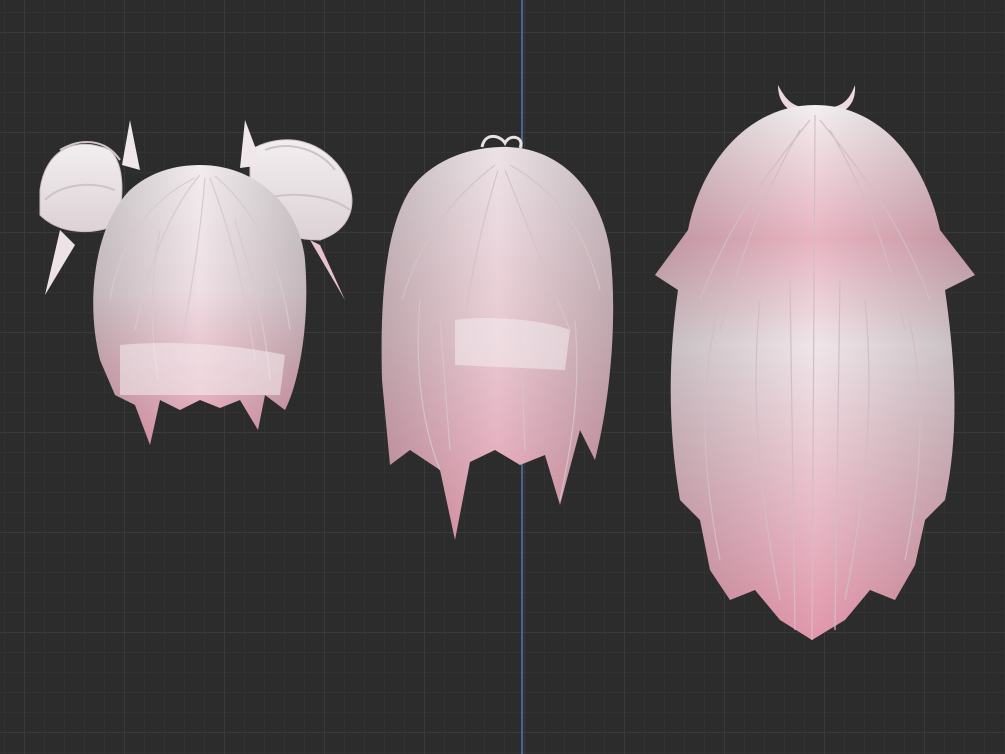 The image size is (1005, 754). I want to click on ahoge-strand, so click(501, 141).